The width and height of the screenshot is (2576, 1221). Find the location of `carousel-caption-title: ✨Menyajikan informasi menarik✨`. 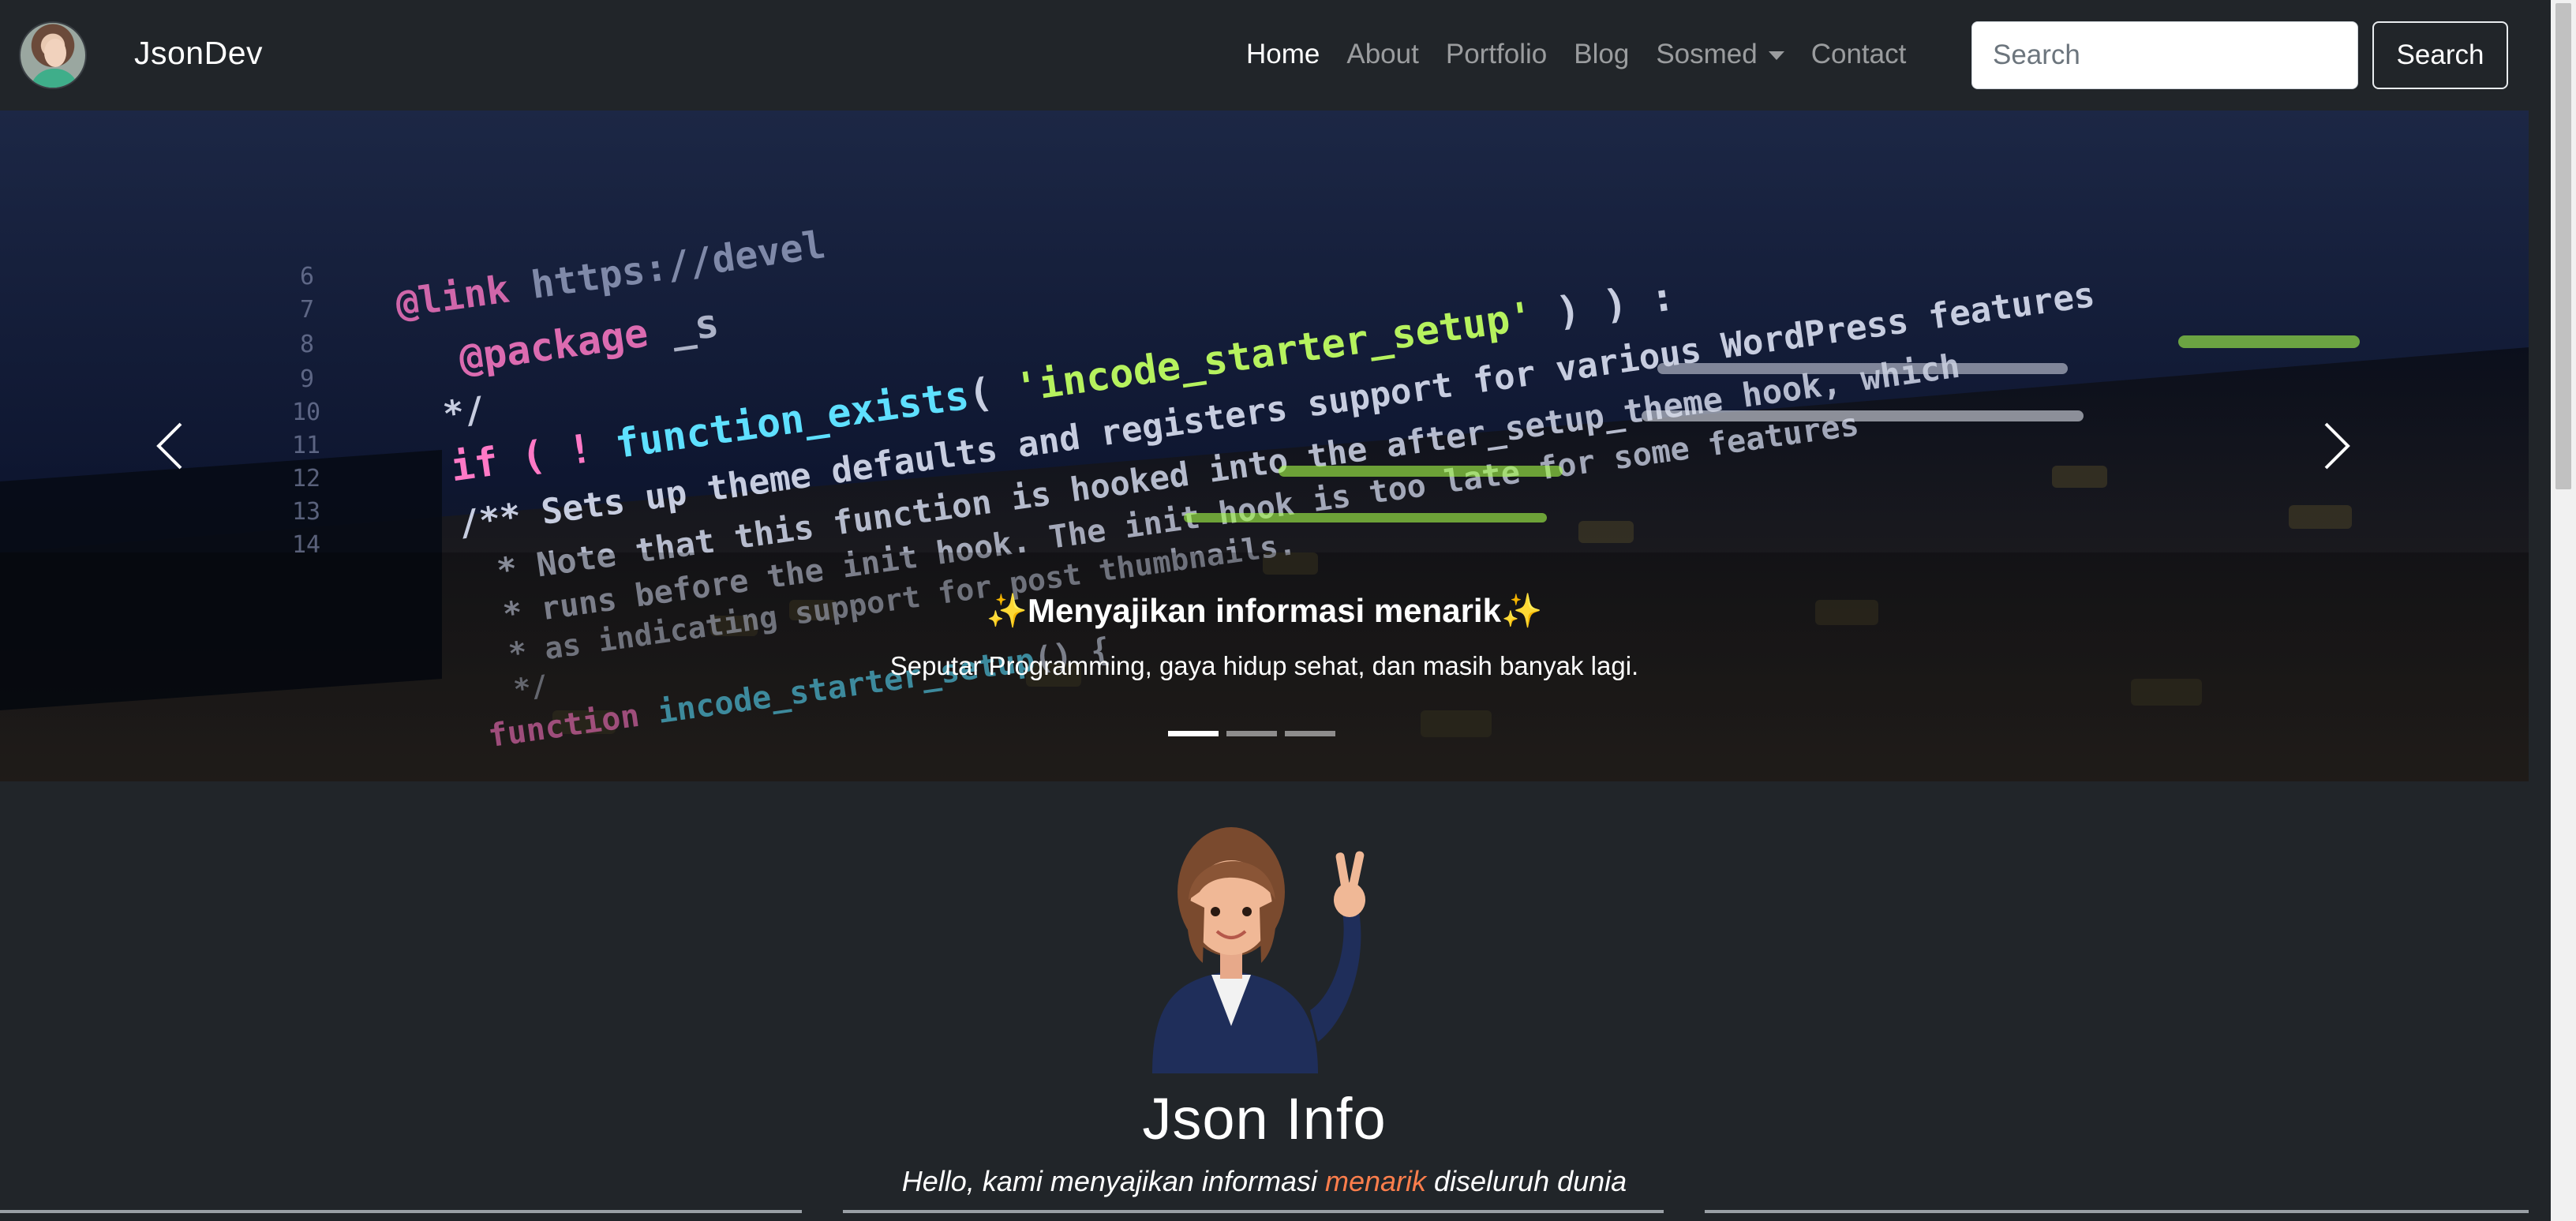

carousel-caption-title: ✨Menyajikan informasi menarik✨ is located at coordinates (1264, 611).